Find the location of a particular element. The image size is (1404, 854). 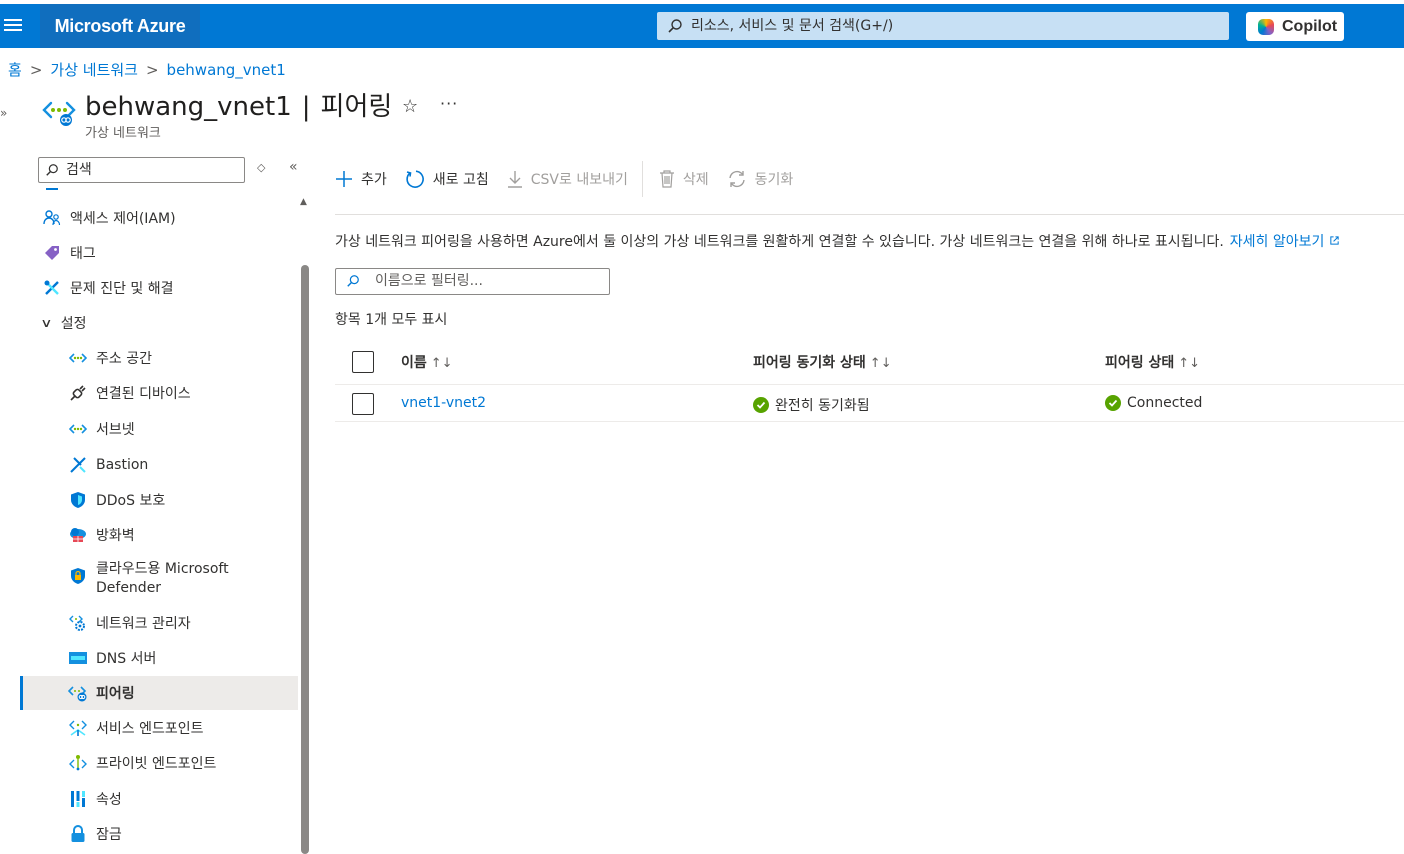

delete-button: 삭제 is located at coordinates (684, 179).